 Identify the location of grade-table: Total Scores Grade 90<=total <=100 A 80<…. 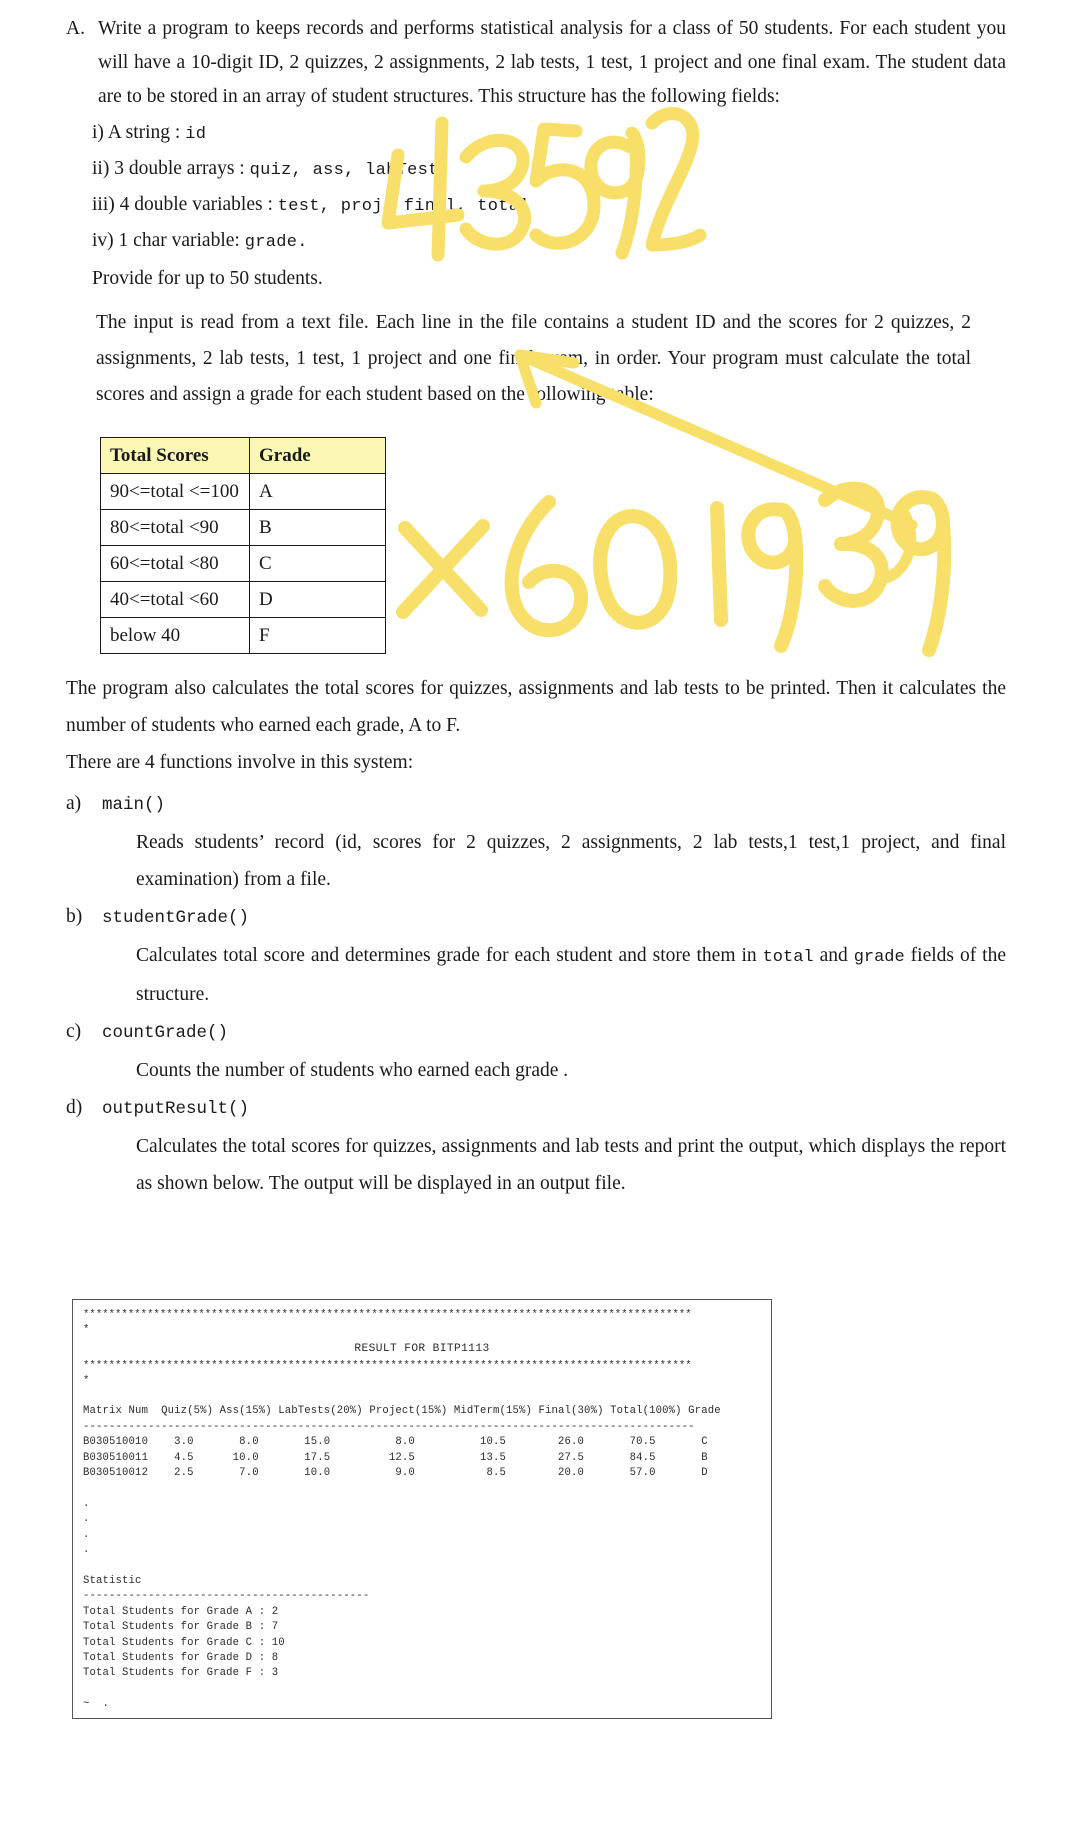
(243, 545).